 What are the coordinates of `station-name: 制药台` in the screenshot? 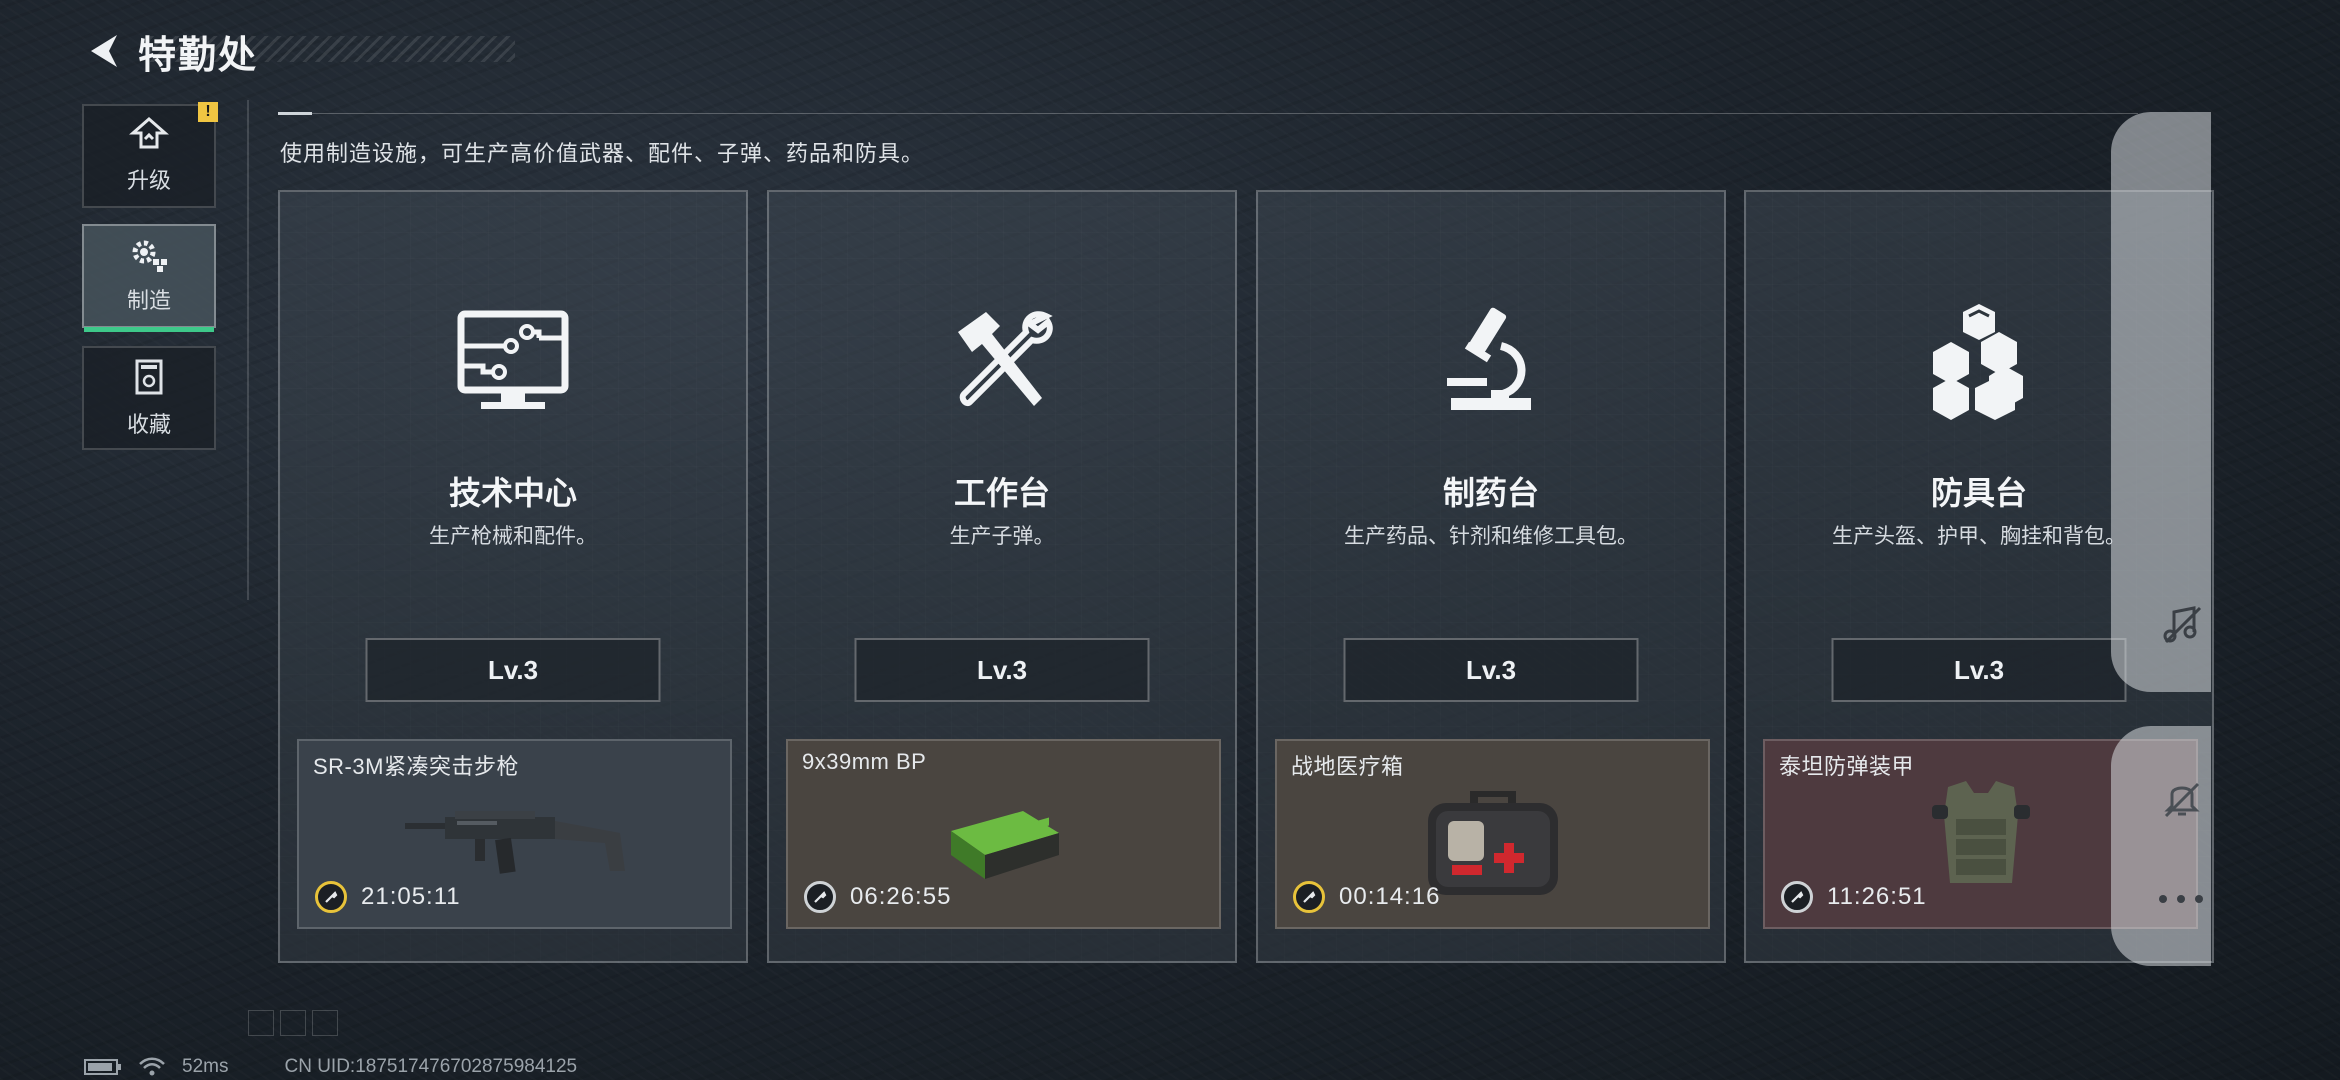 It's located at (1490, 493).